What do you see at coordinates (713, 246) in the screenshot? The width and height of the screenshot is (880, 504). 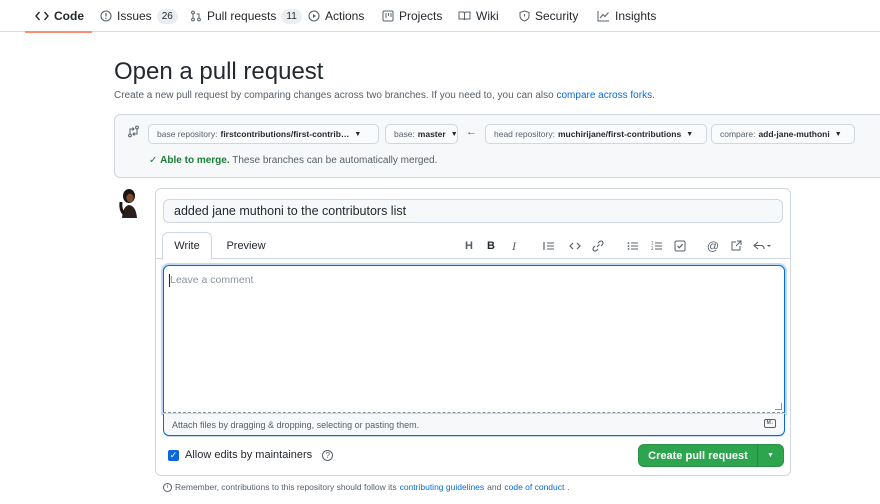 I see `mention-icon: @` at bounding box center [713, 246].